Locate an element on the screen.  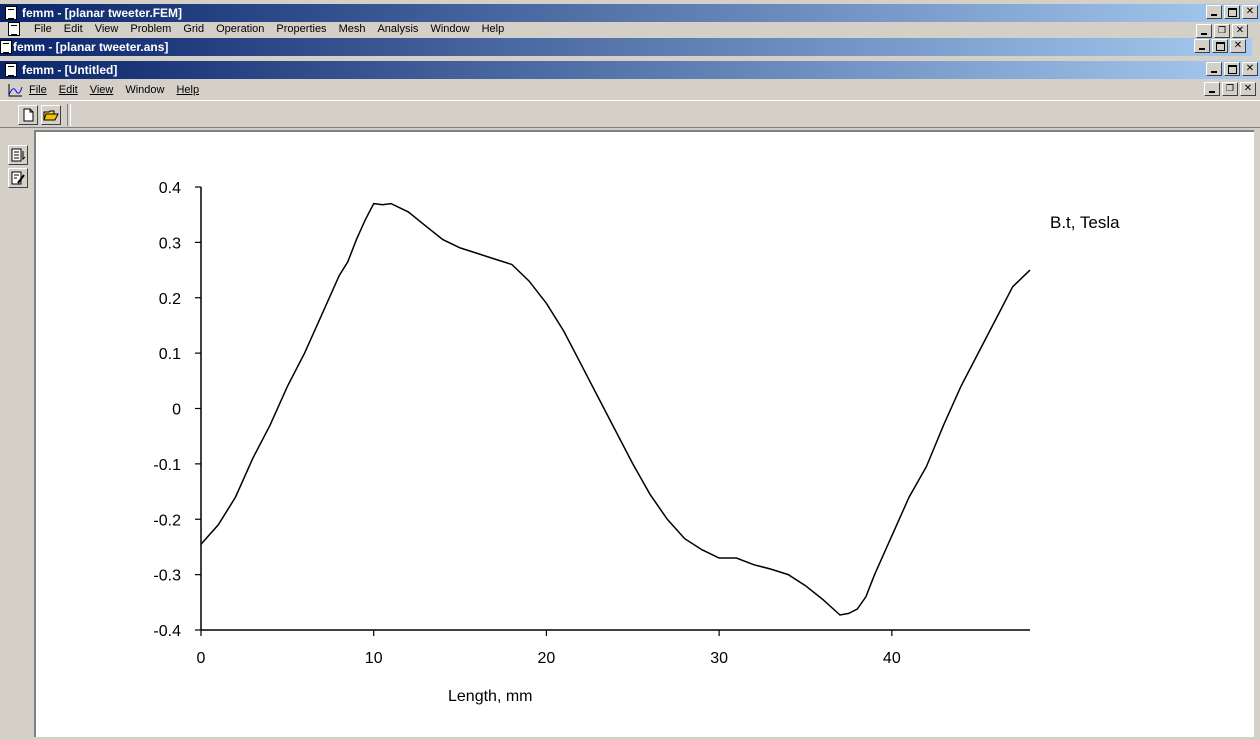
fem-menu-window: Window is located at coordinates (449, 29).